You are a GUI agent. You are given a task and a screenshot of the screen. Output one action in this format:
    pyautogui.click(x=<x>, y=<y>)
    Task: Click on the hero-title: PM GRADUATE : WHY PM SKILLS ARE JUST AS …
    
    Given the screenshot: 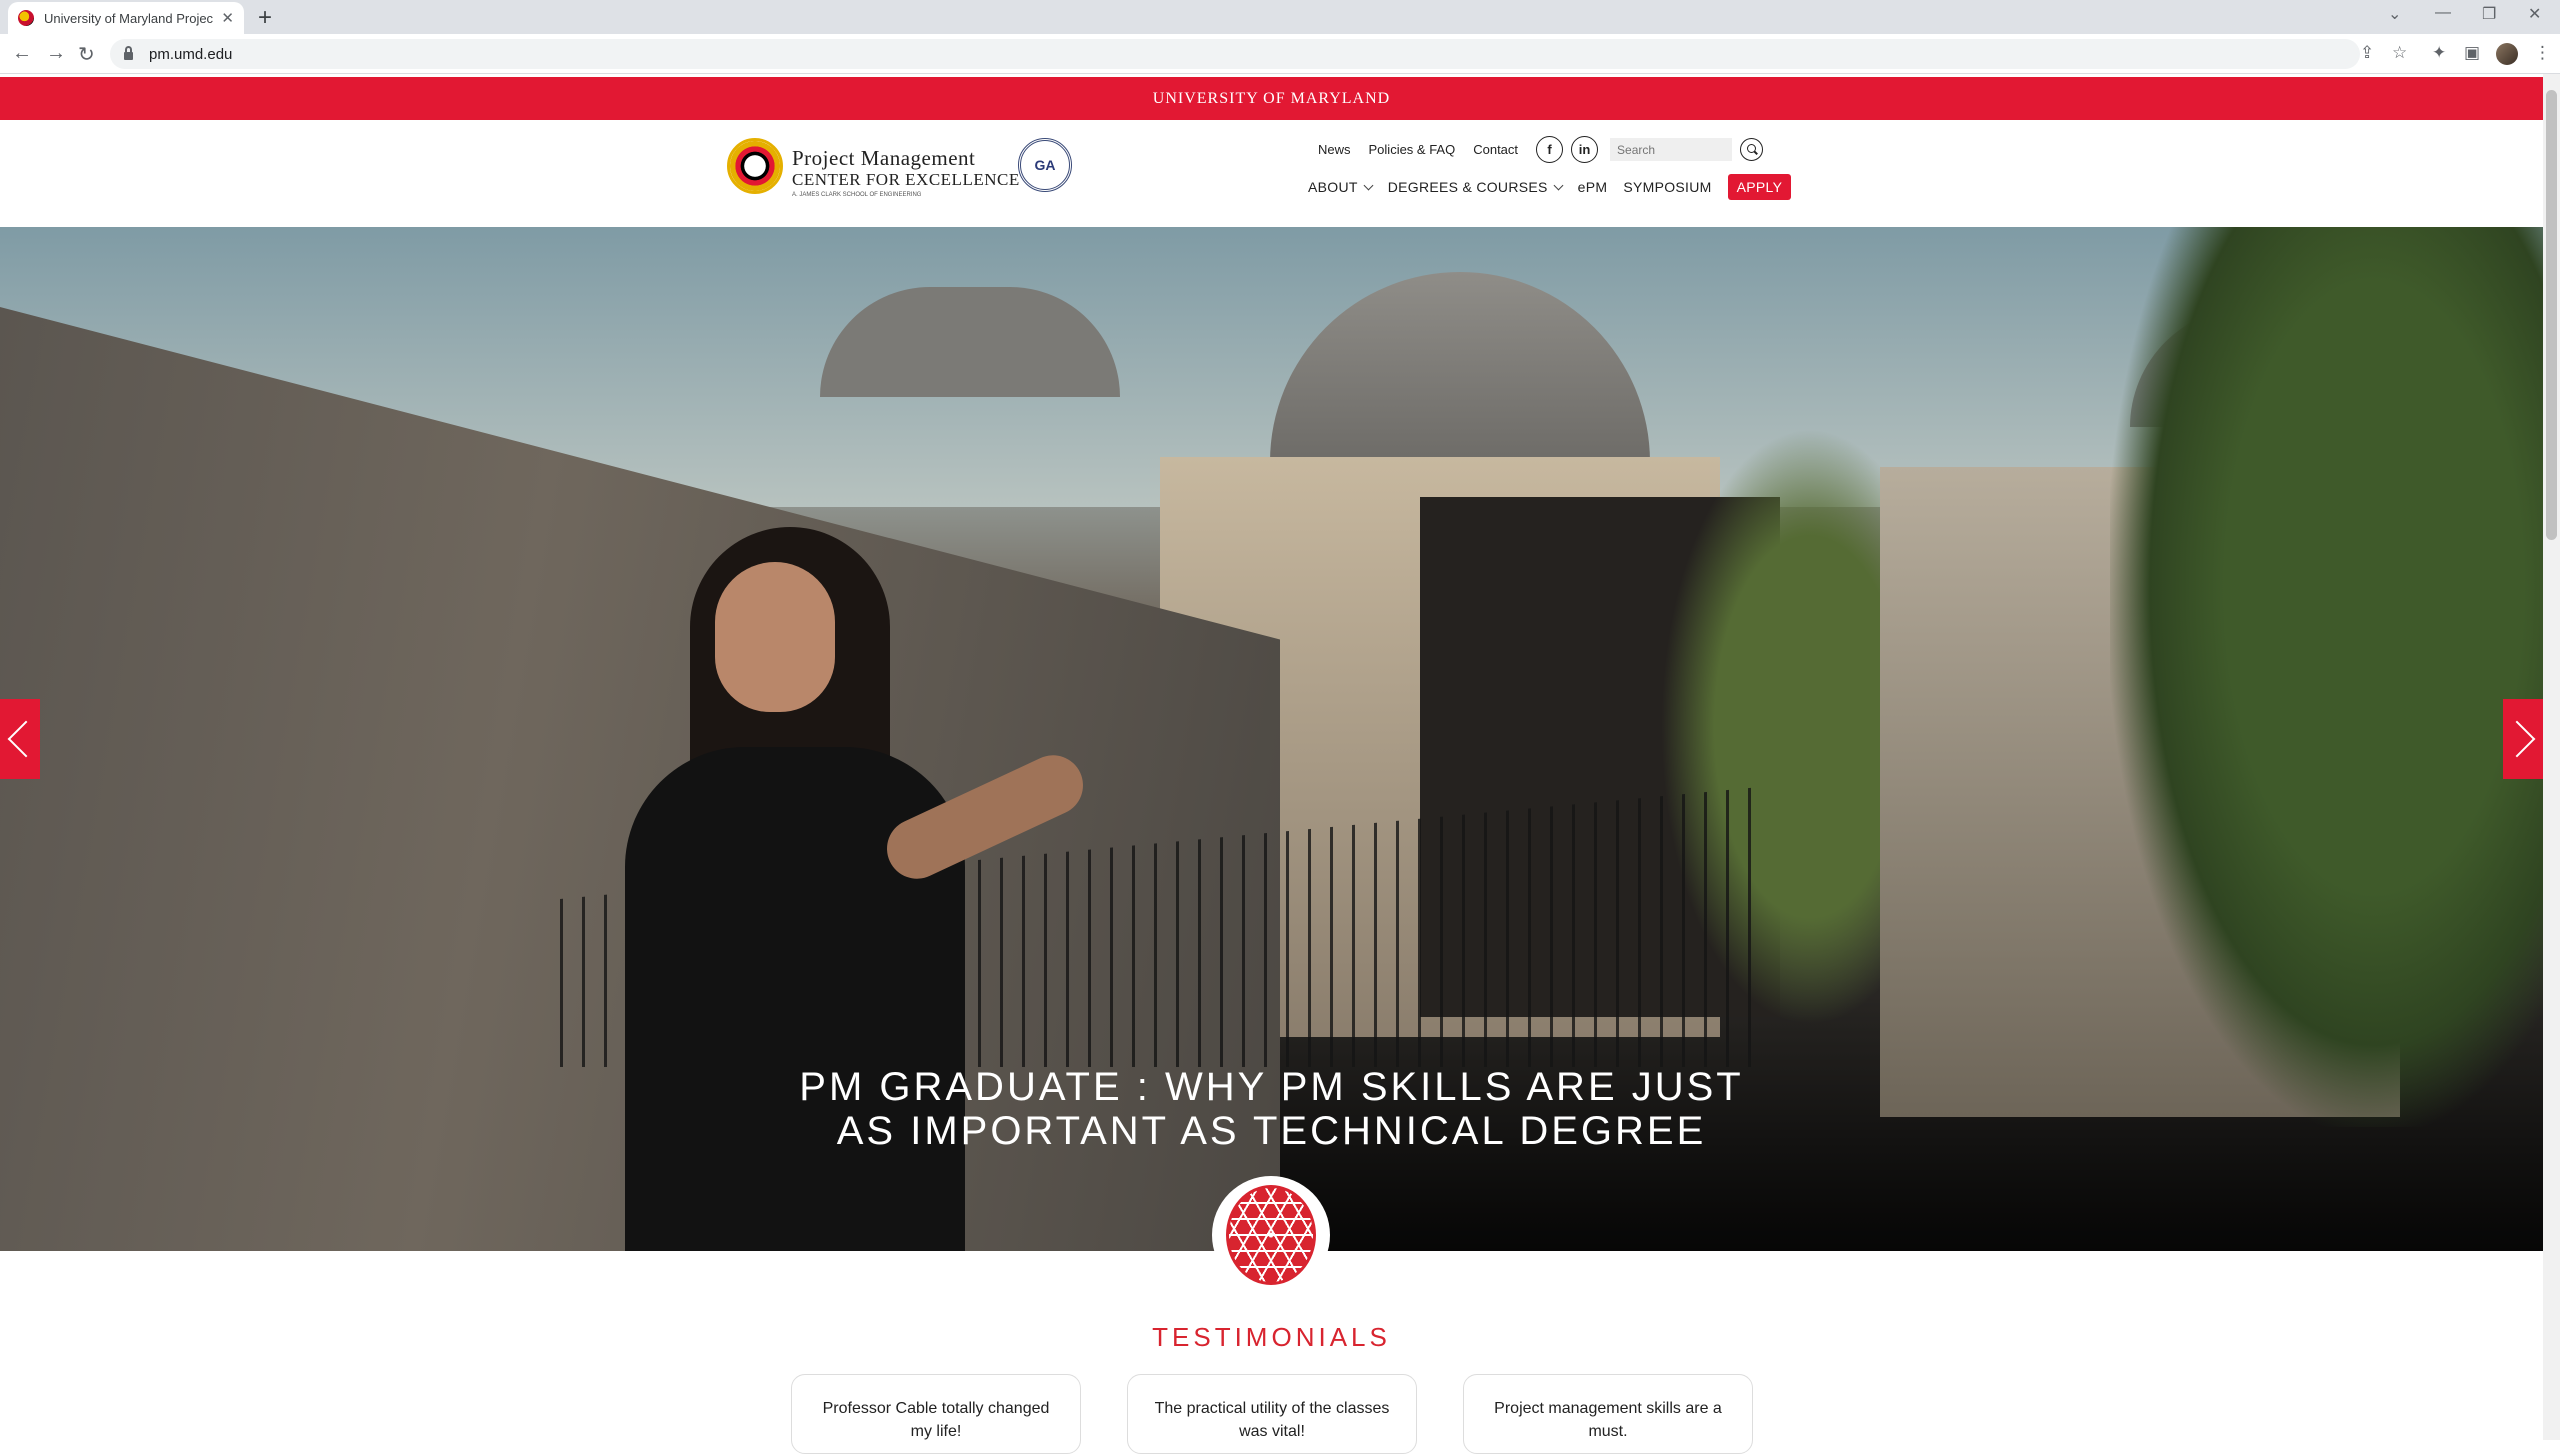 What is the action you would take?
    pyautogui.click(x=1271, y=1109)
    